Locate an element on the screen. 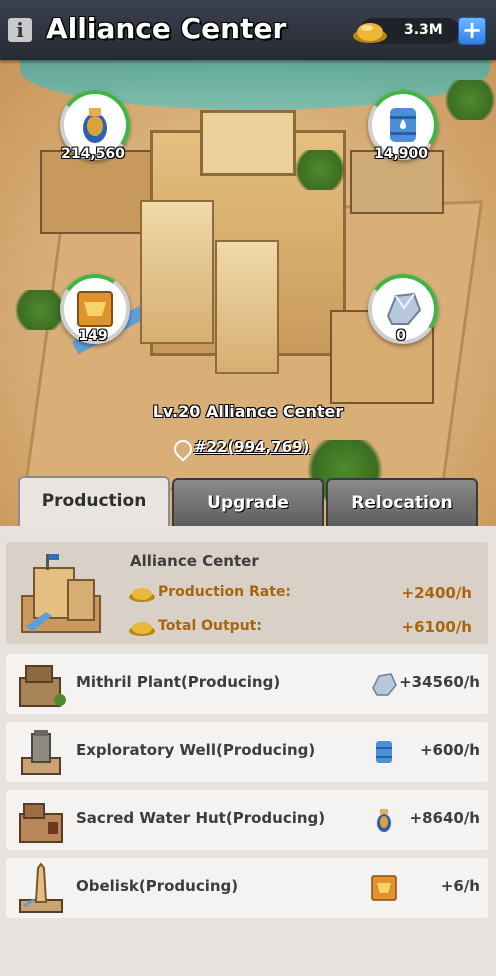 The height and width of the screenshot is (976, 496). mithril-plant-building-icon is located at coordinates (42, 686).